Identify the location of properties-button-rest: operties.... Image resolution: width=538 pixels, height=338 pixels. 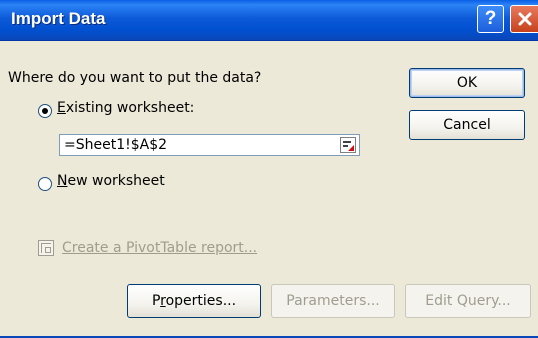
(201, 301).